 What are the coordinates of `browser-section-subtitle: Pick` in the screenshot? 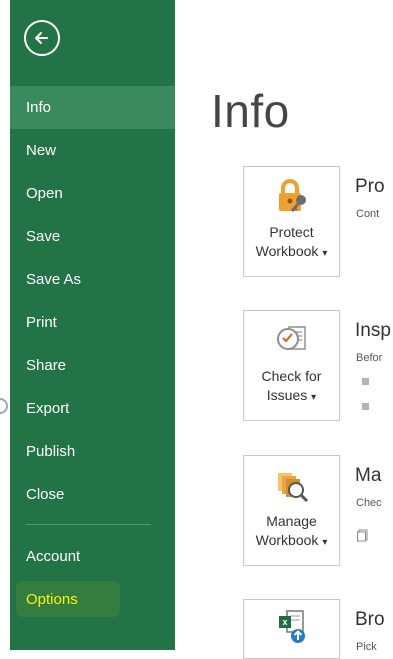 It's located at (366, 647).